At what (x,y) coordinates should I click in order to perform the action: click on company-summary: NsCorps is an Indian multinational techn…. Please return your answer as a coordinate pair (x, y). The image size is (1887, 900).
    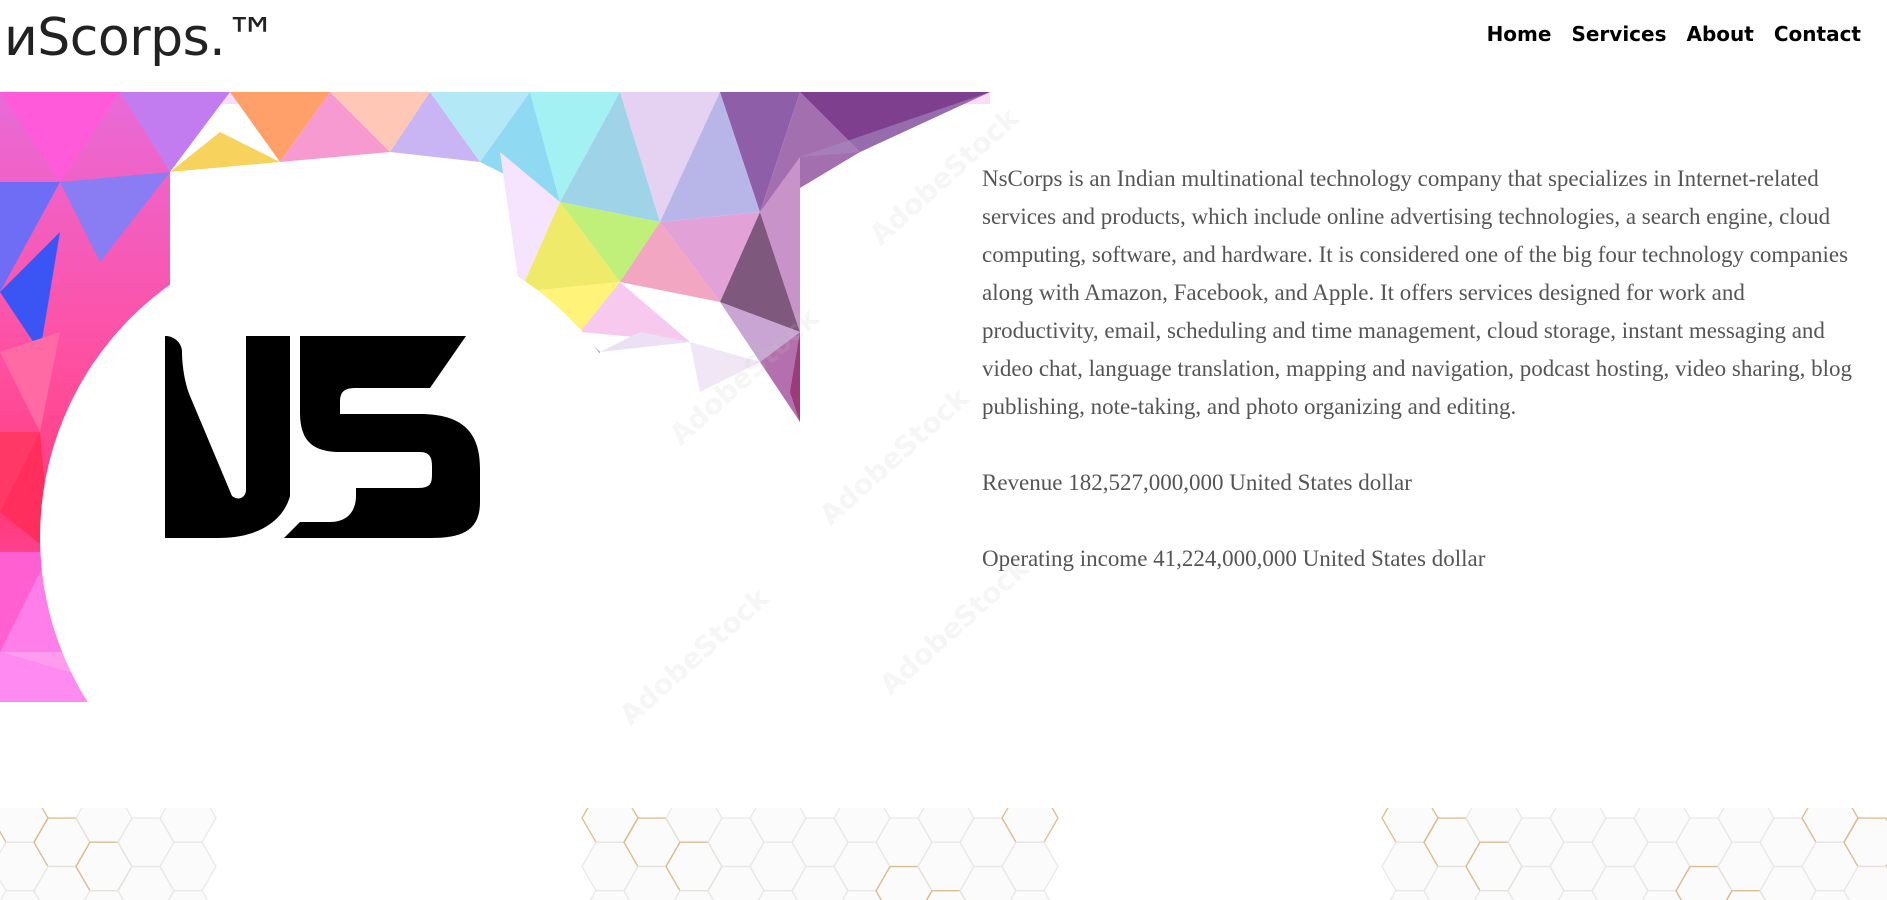
    Looking at the image, I should click on (1417, 292).